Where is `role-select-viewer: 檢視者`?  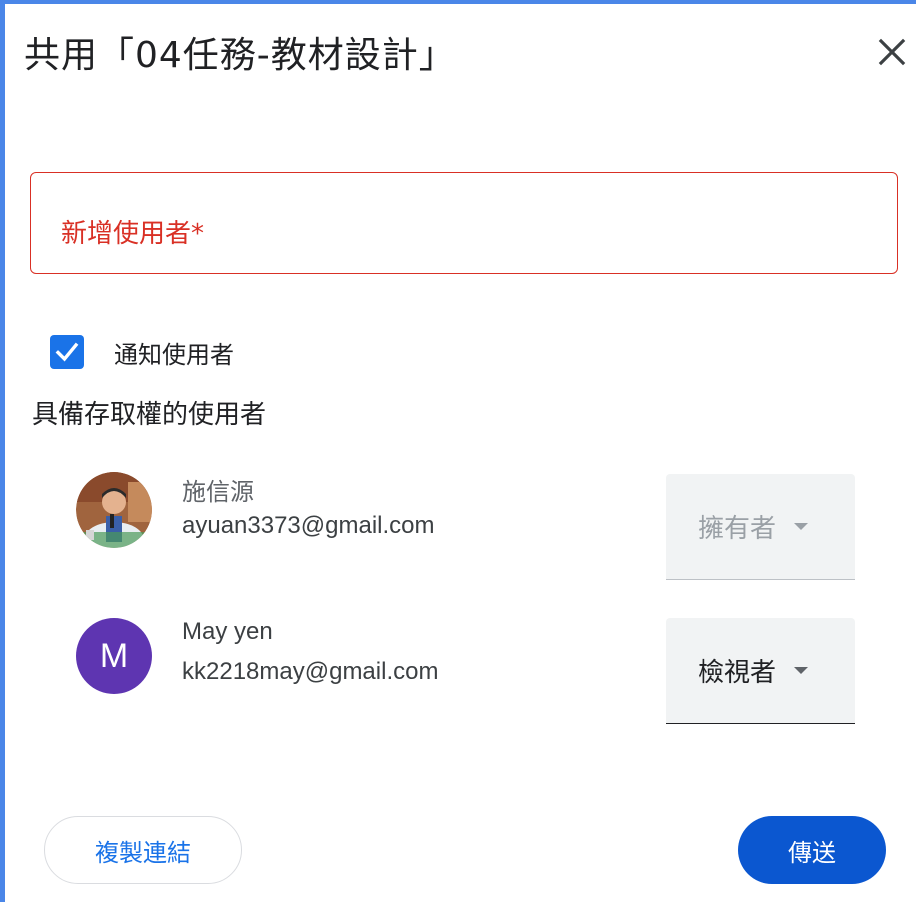
role-select-viewer: 檢視者 is located at coordinates (760, 671).